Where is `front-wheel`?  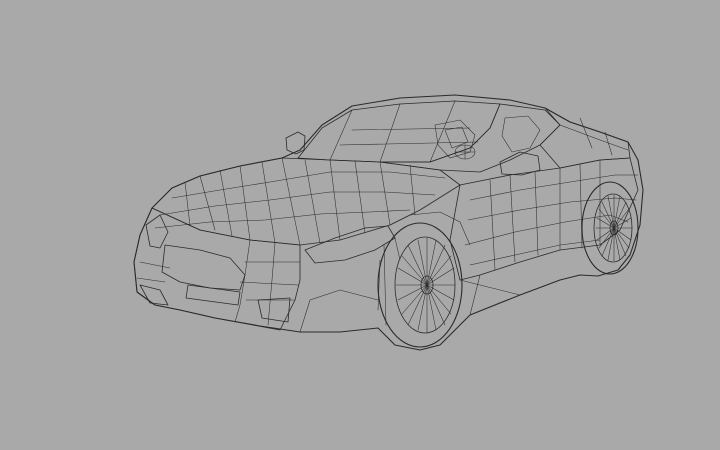
front-wheel is located at coordinates (420, 285).